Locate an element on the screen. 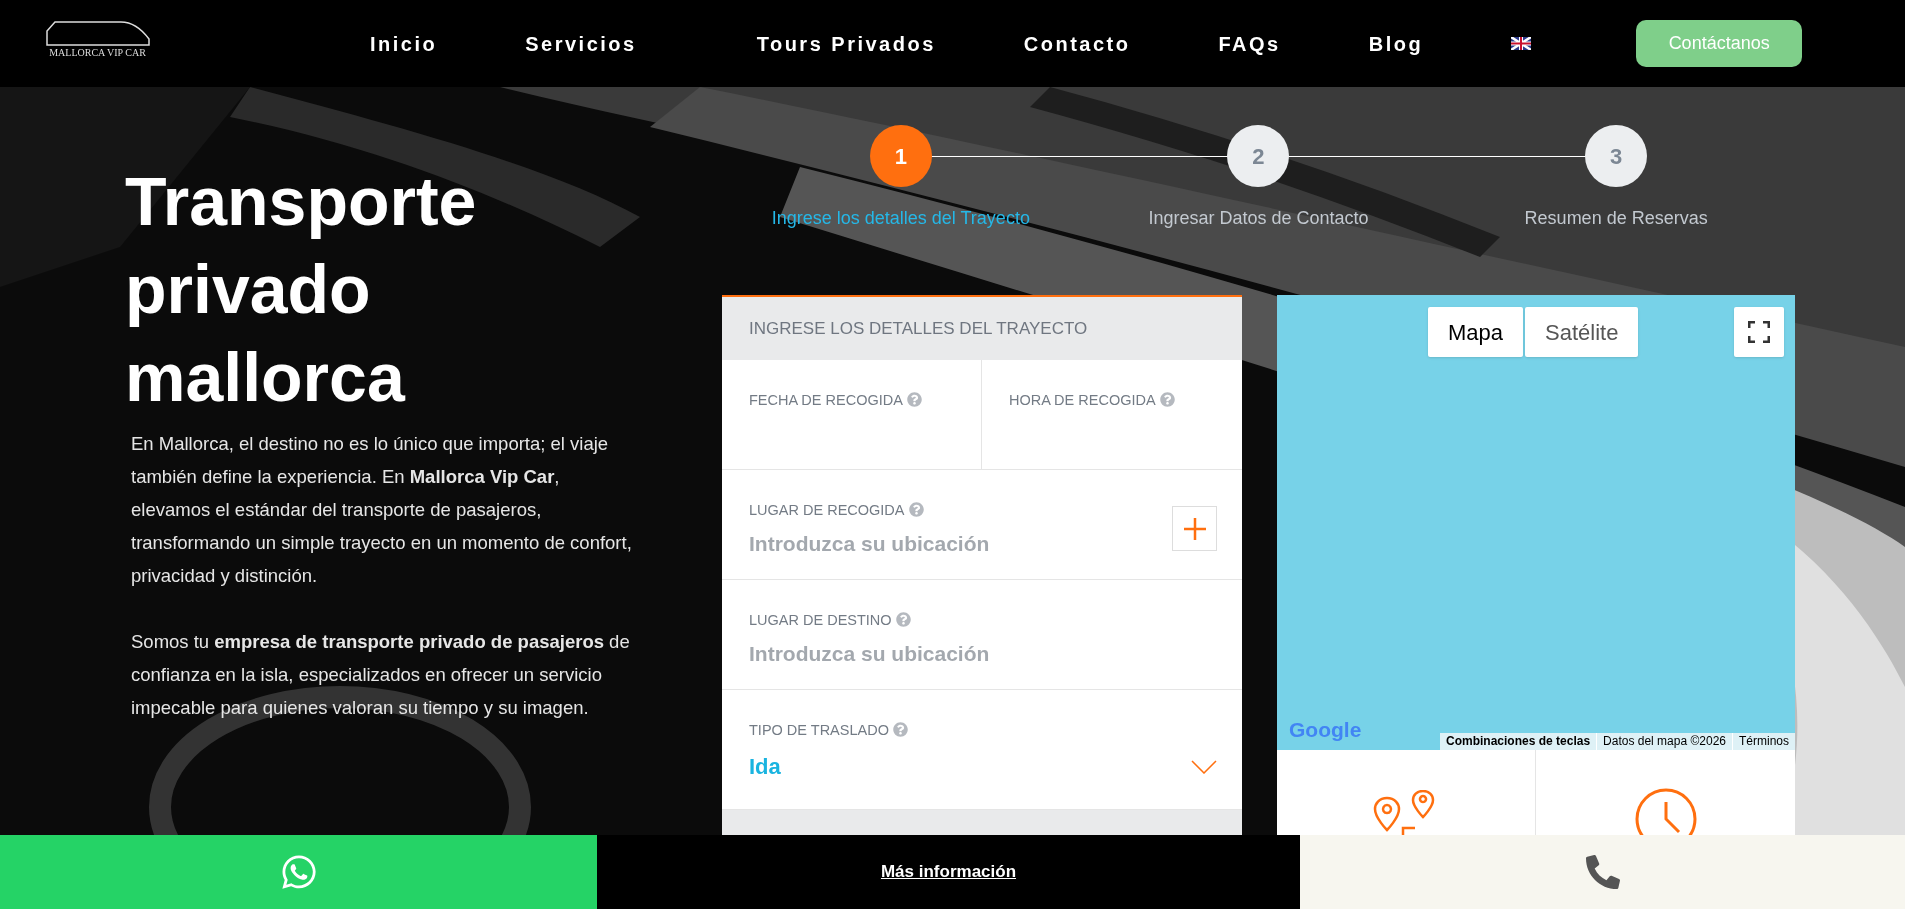 The image size is (1905, 909). step-label: Resumen de Reservas is located at coordinates (1616, 218).